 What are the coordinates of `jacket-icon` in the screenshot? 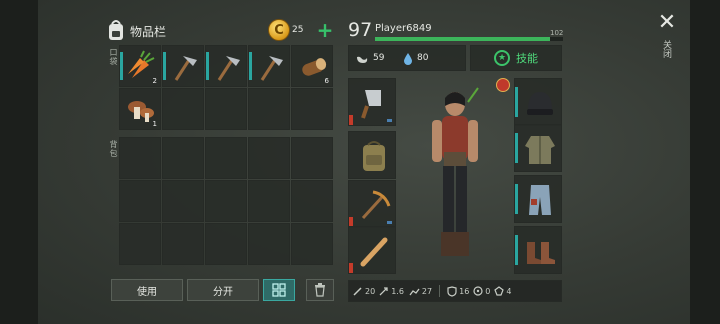 It's located at (540, 150).